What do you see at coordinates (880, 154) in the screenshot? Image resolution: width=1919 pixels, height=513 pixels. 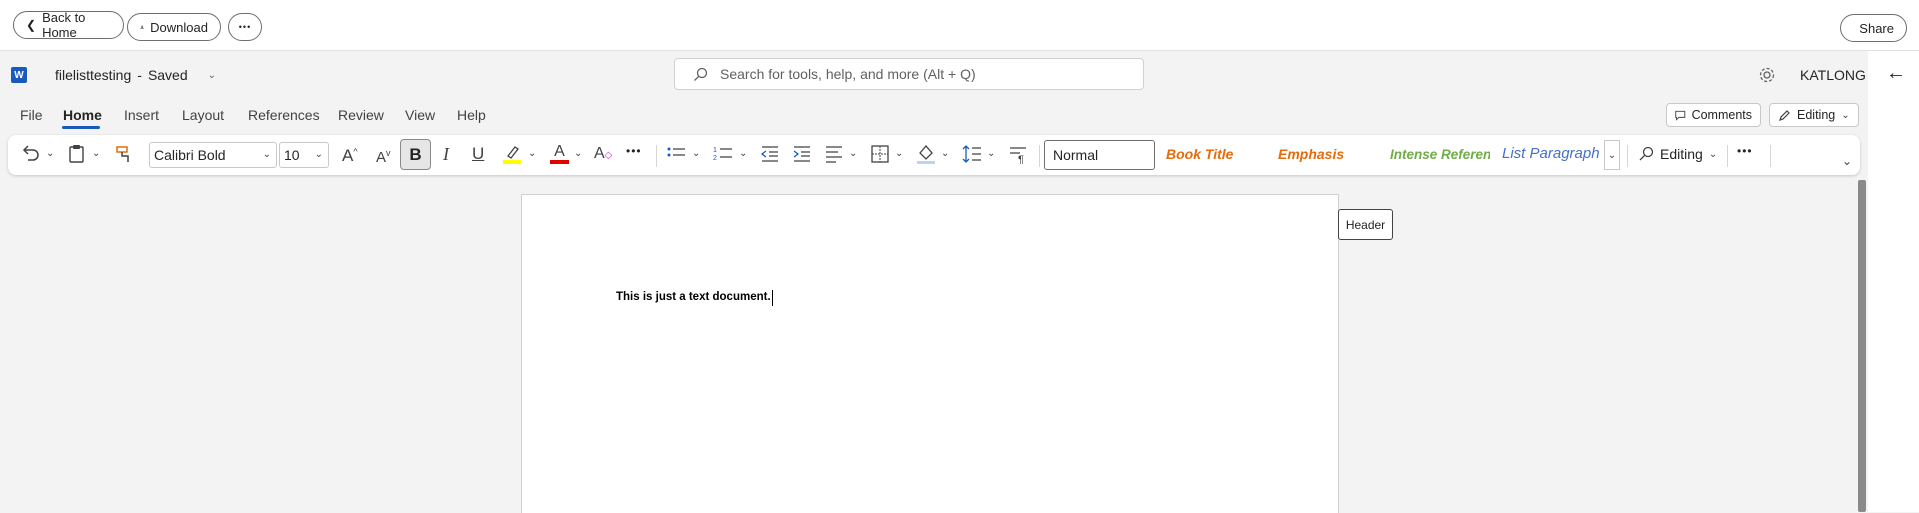 I see `borders-icon` at bounding box center [880, 154].